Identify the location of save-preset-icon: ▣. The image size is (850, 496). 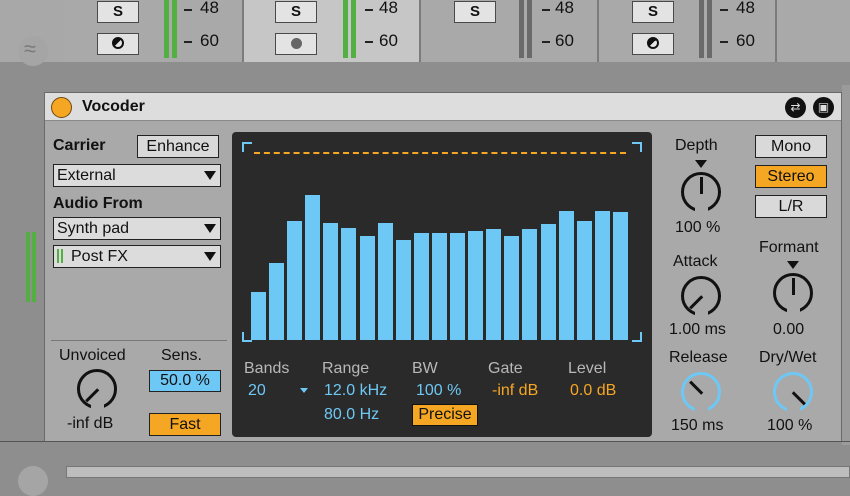
(823, 107).